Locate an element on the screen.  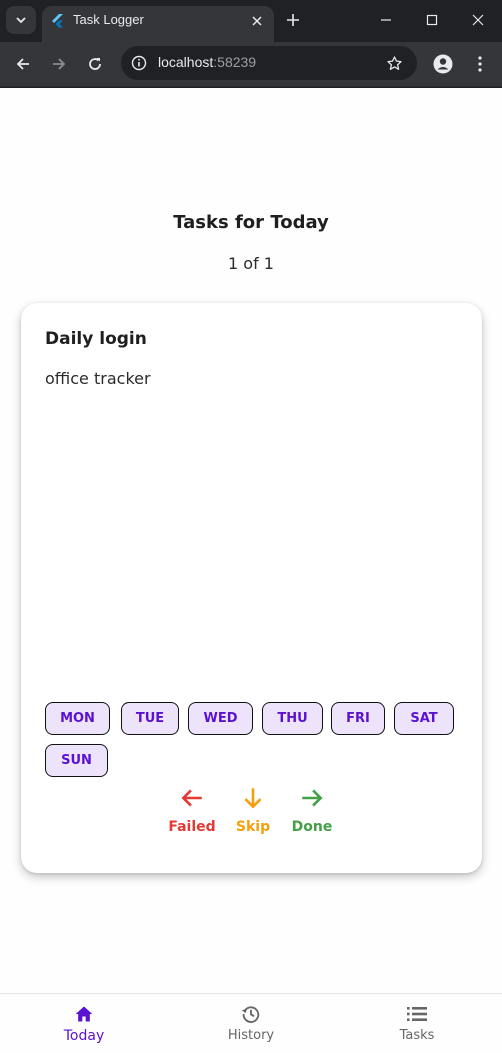
address-bar: localhost:58239 is located at coordinates (269, 63).